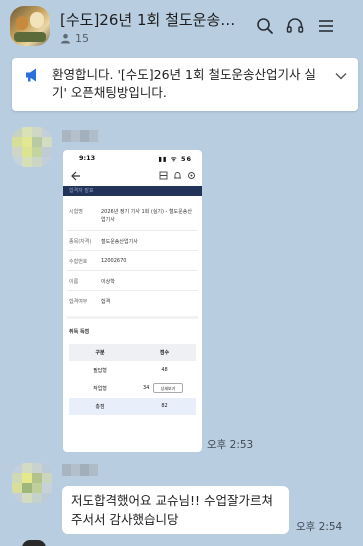 This screenshot has width=363, height=546. Describe the element at coordinates (100, 353) in the screenshot. I see `table-header: 구분` at that location.